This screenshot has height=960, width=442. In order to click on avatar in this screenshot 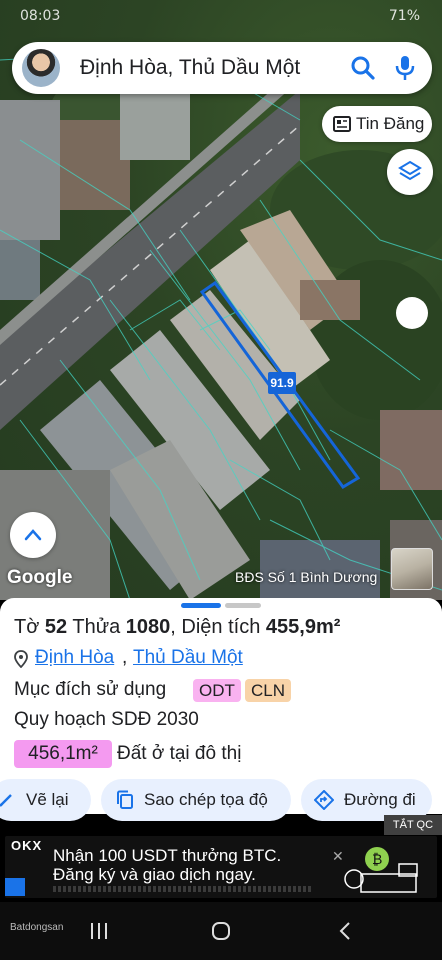, I will do `click(41, 68)`.